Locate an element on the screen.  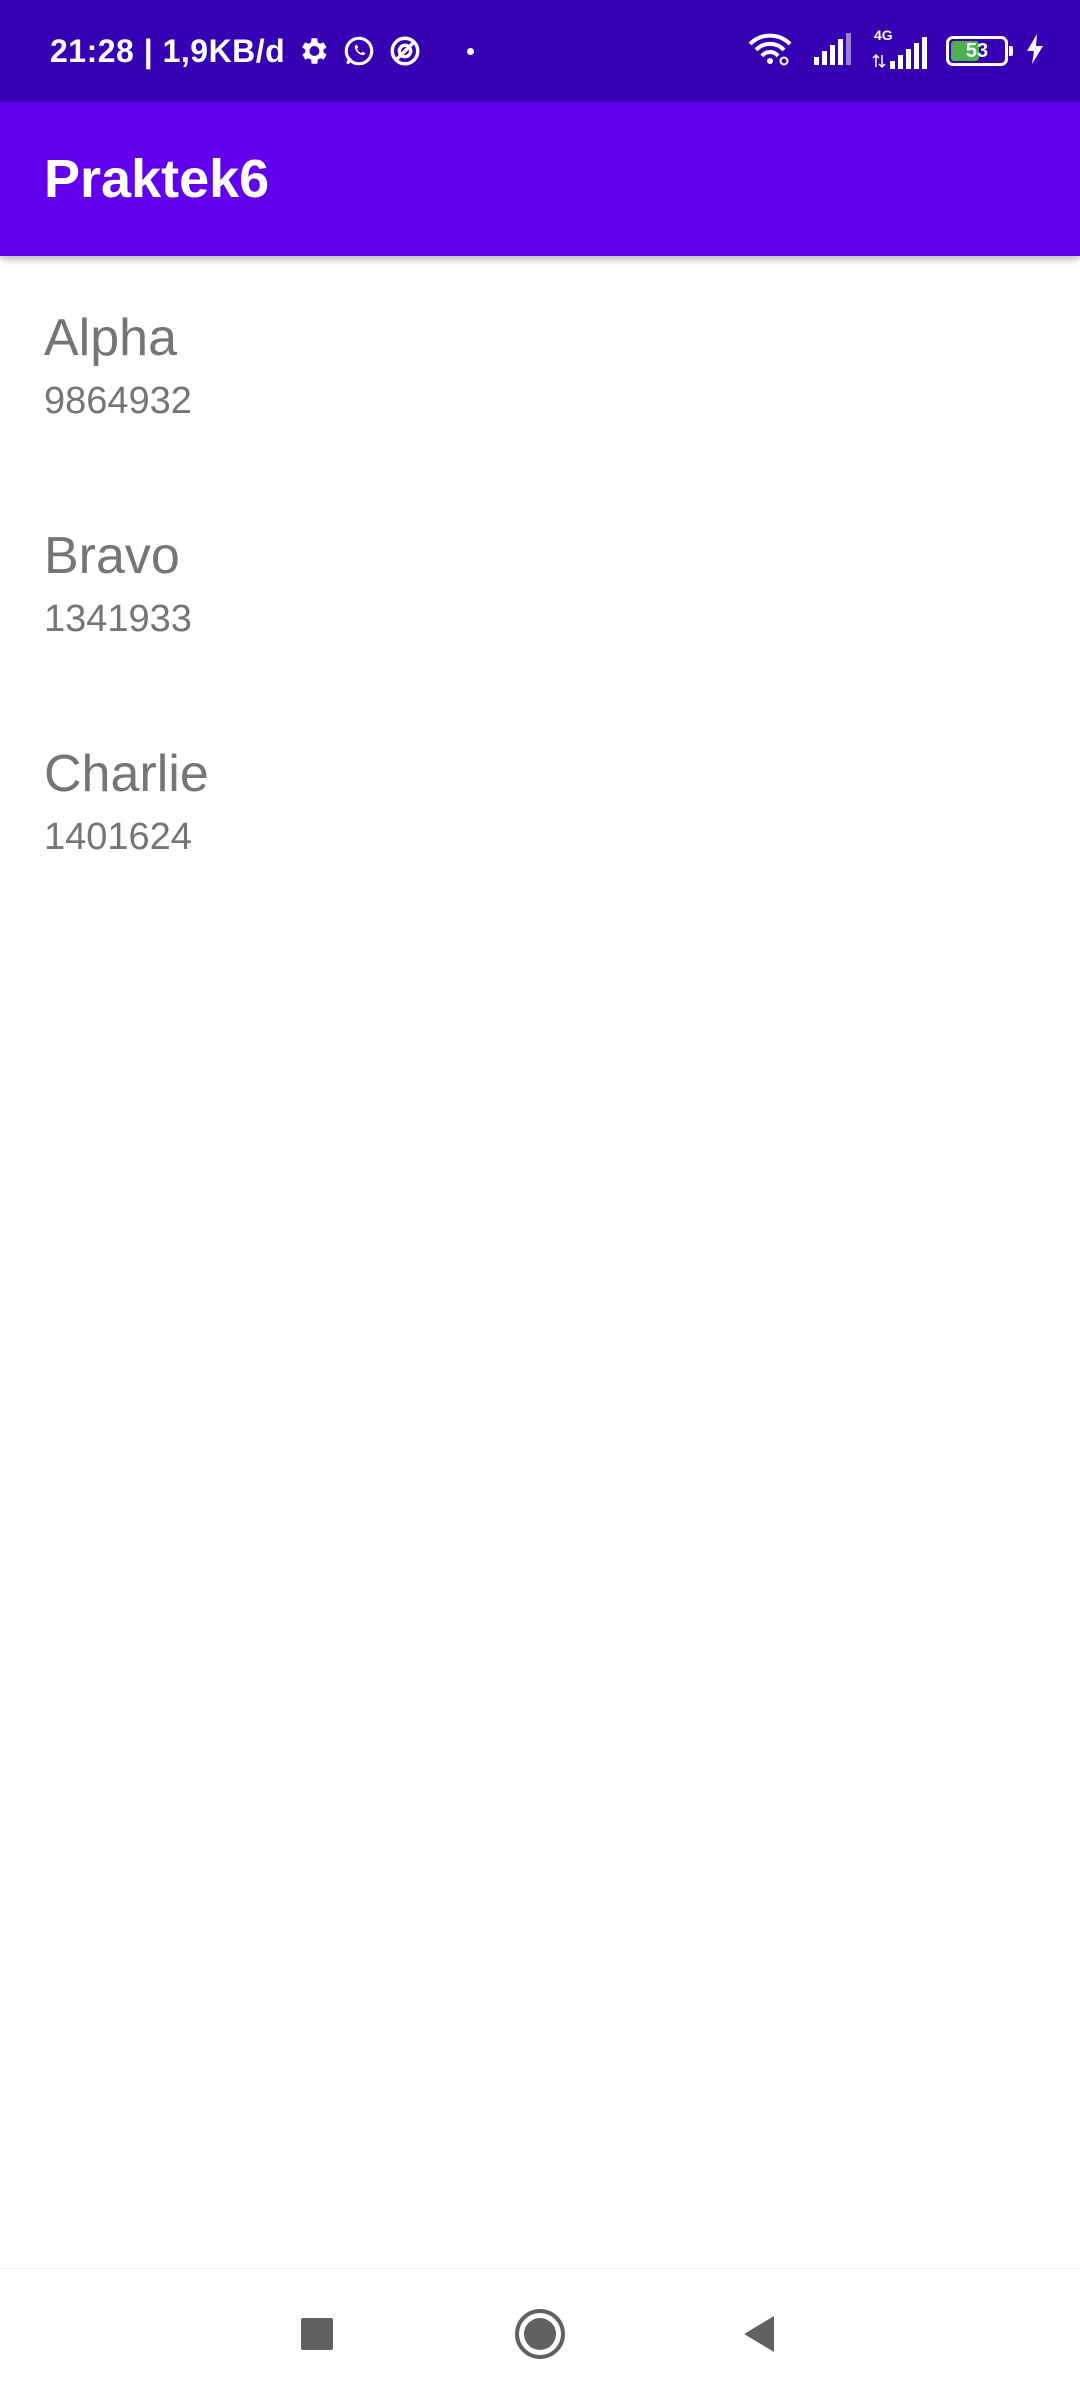
page-title: Praktek6 is located at coordinates (157, 179).